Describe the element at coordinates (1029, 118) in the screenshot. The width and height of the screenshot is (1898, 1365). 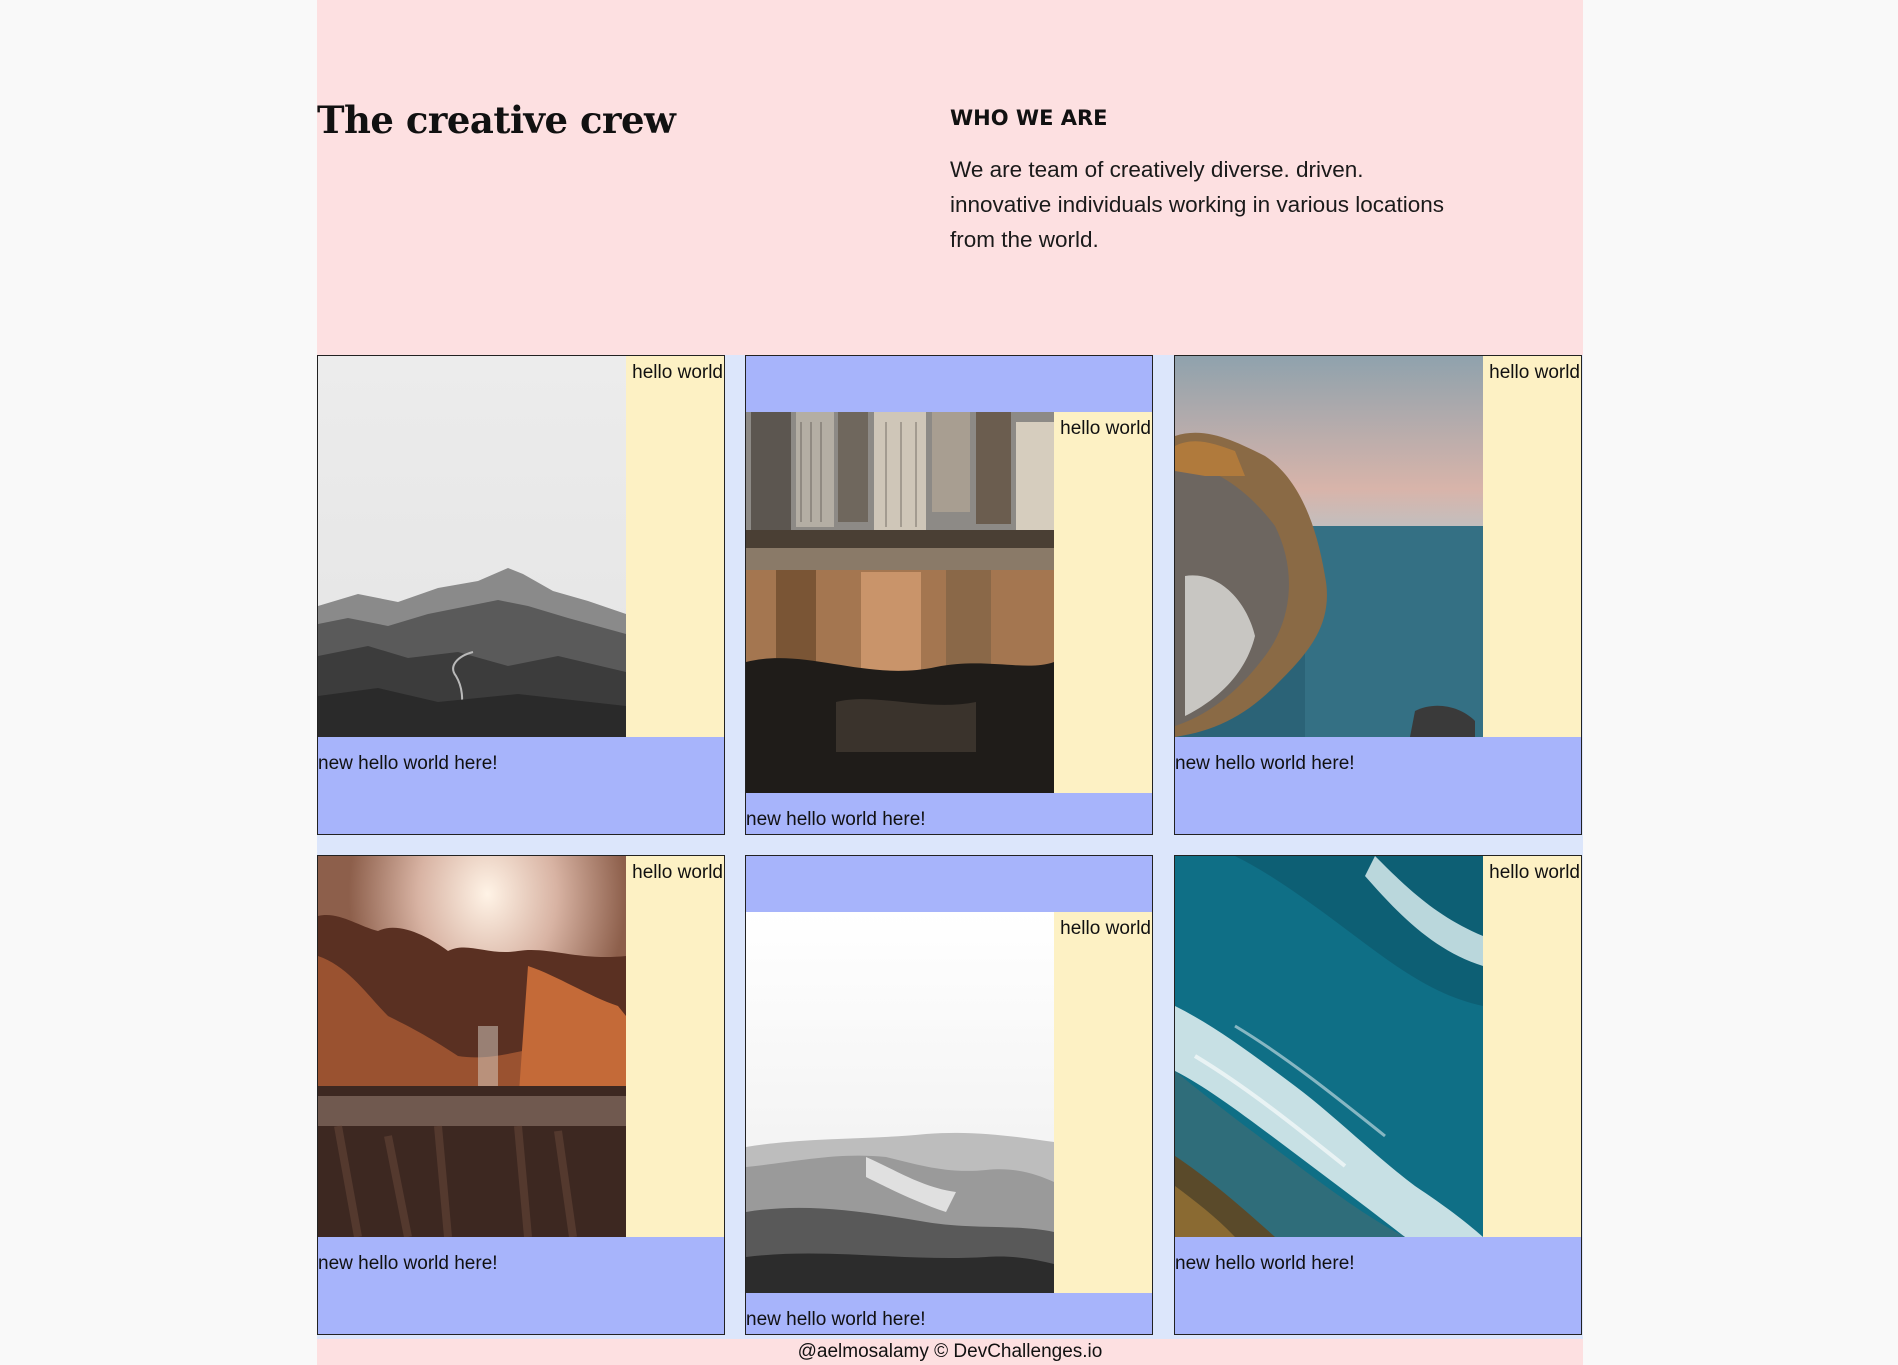
I see `about-heading: WHO WE ARE` at that location.